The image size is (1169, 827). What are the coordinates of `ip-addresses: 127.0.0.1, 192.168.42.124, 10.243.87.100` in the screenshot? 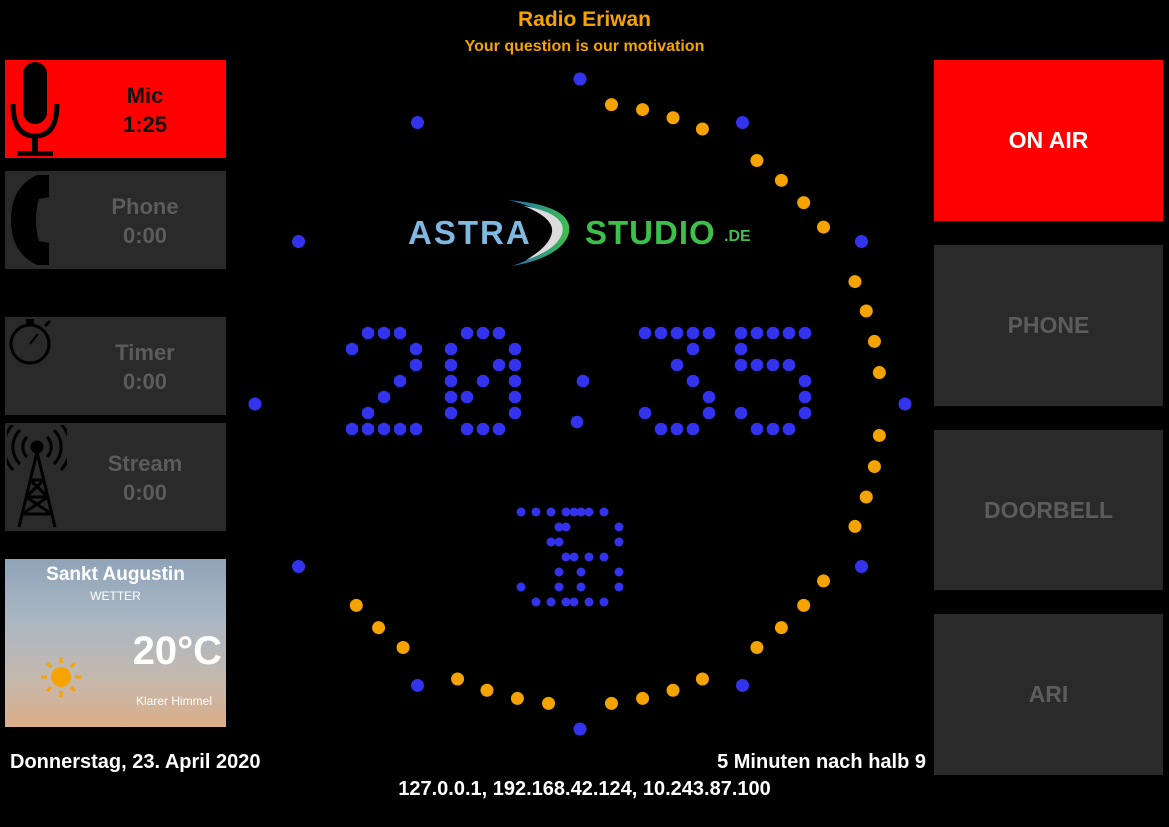 It's located at (584, 789).